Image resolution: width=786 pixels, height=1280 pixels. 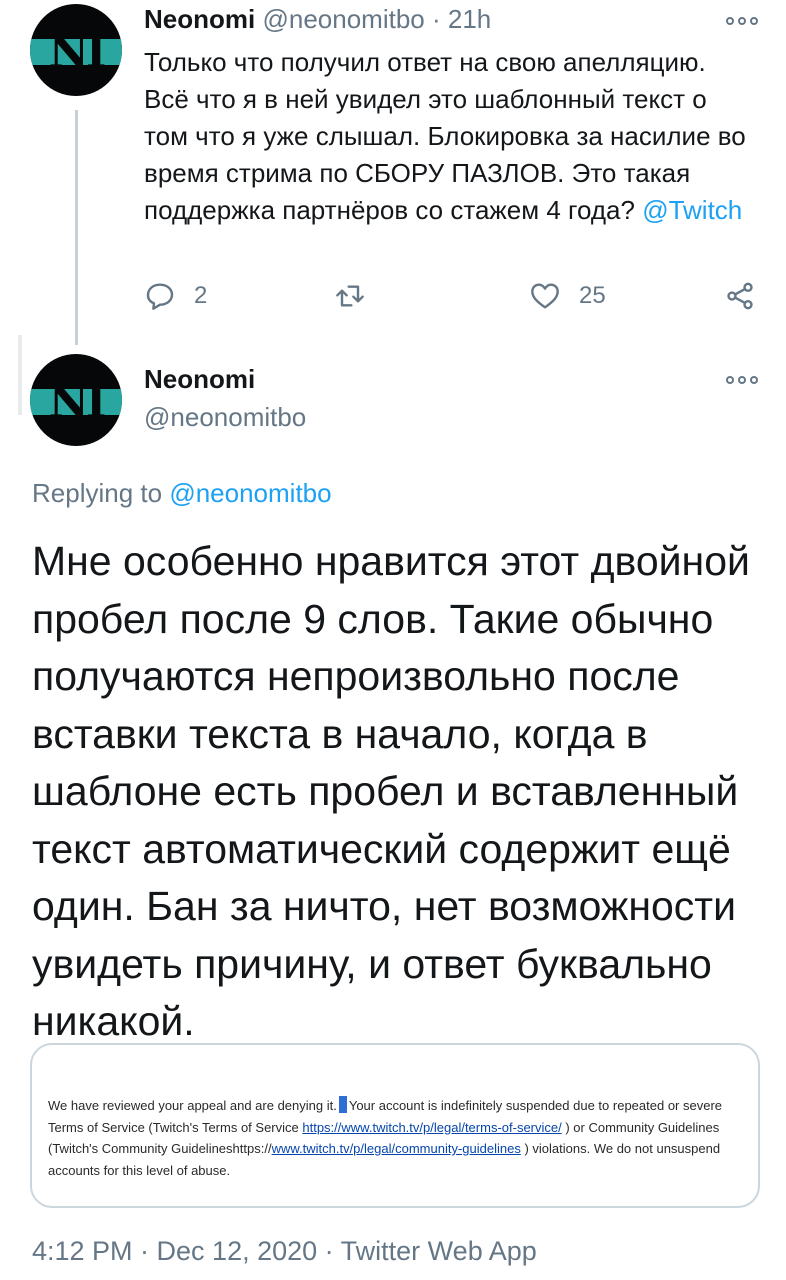 I want to click on text-cursor, so click(x=342, y=1104).